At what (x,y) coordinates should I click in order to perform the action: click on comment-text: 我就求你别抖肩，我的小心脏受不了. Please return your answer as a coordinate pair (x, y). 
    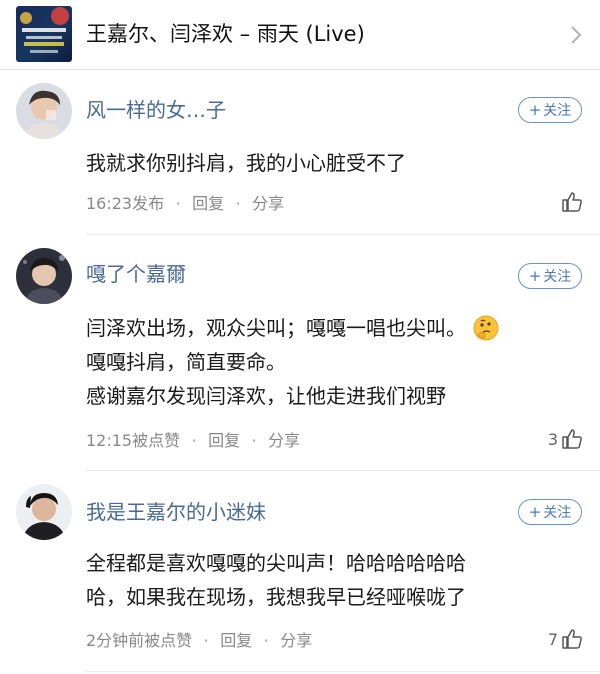
    Looking at the image, I should click on (326, 163).